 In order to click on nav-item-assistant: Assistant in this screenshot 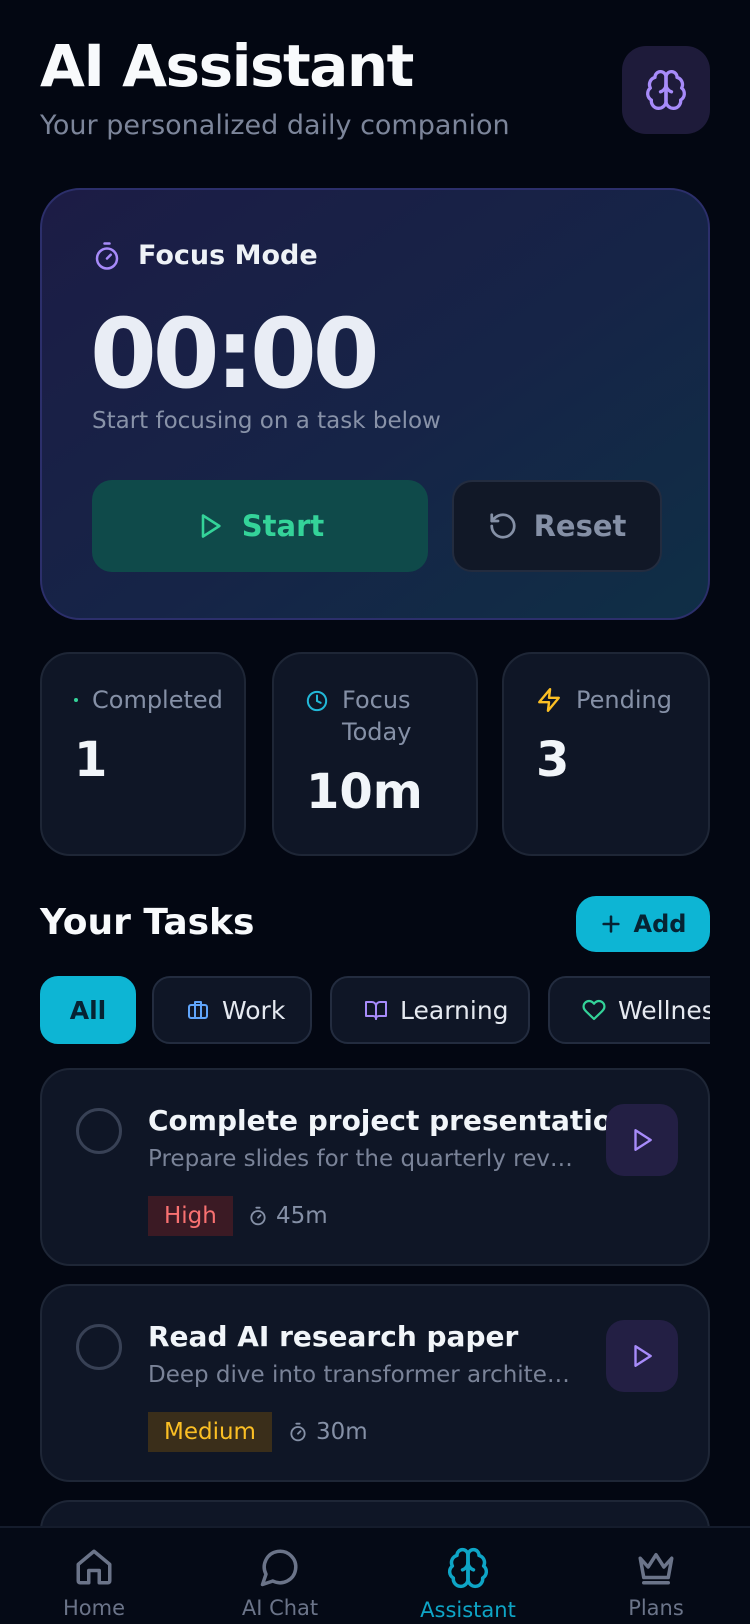, I will do `click(468, 1584)`.